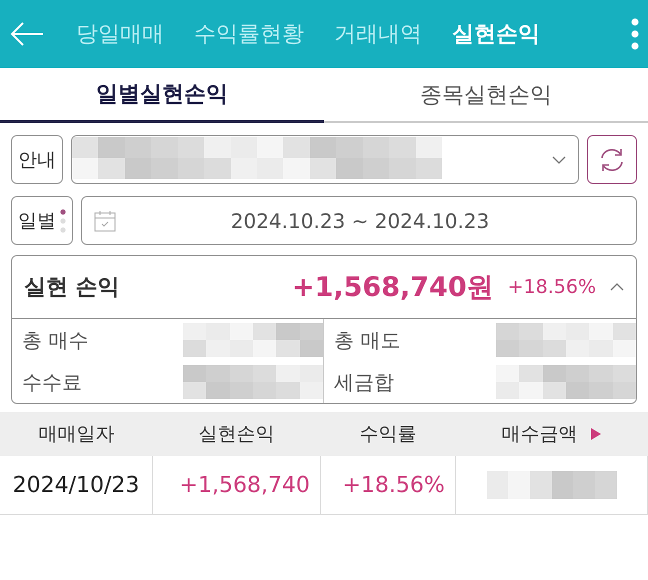  I want to click on period-button: 일별, so click(42, 220).